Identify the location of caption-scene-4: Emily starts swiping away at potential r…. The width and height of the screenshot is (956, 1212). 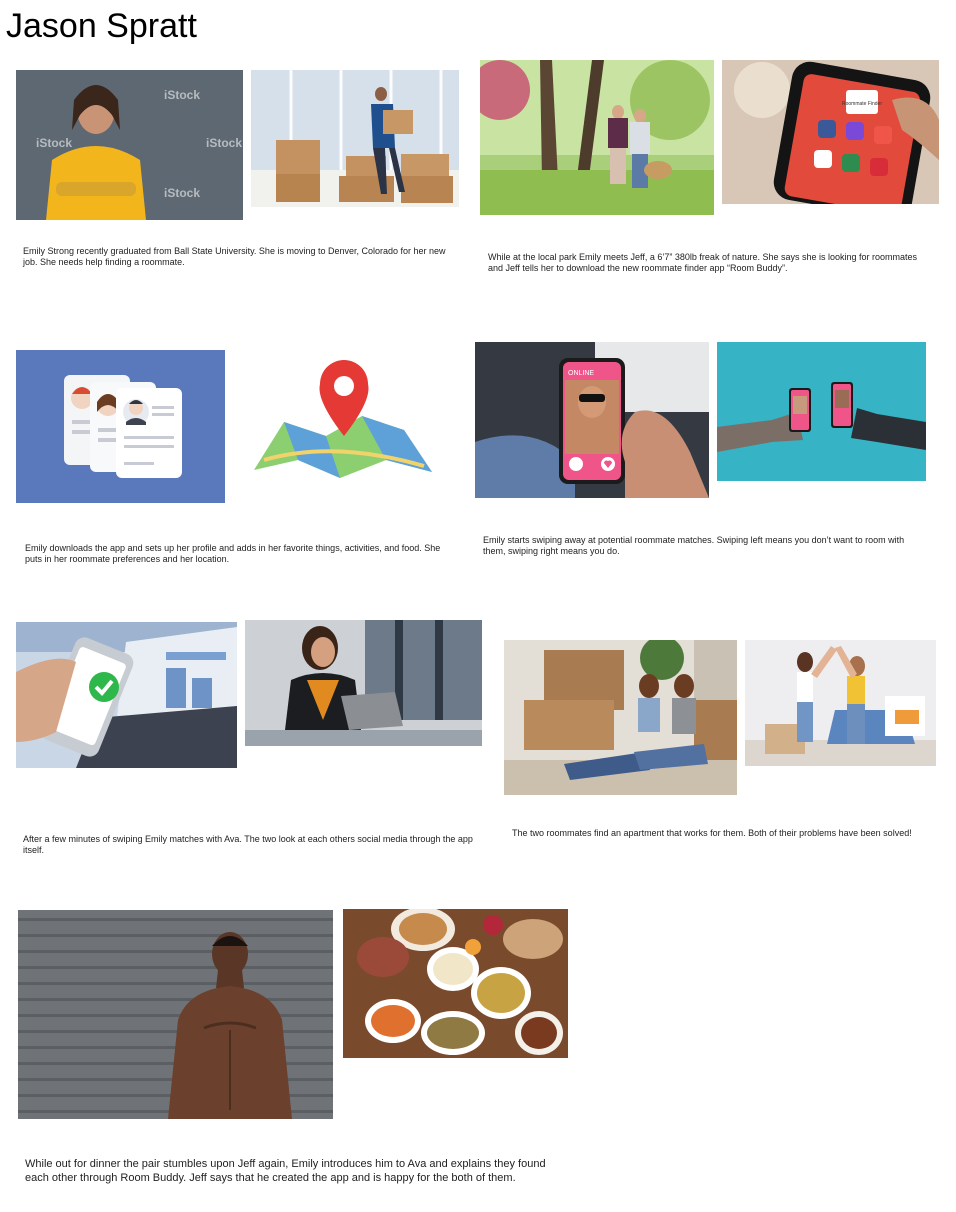
(694, 545).